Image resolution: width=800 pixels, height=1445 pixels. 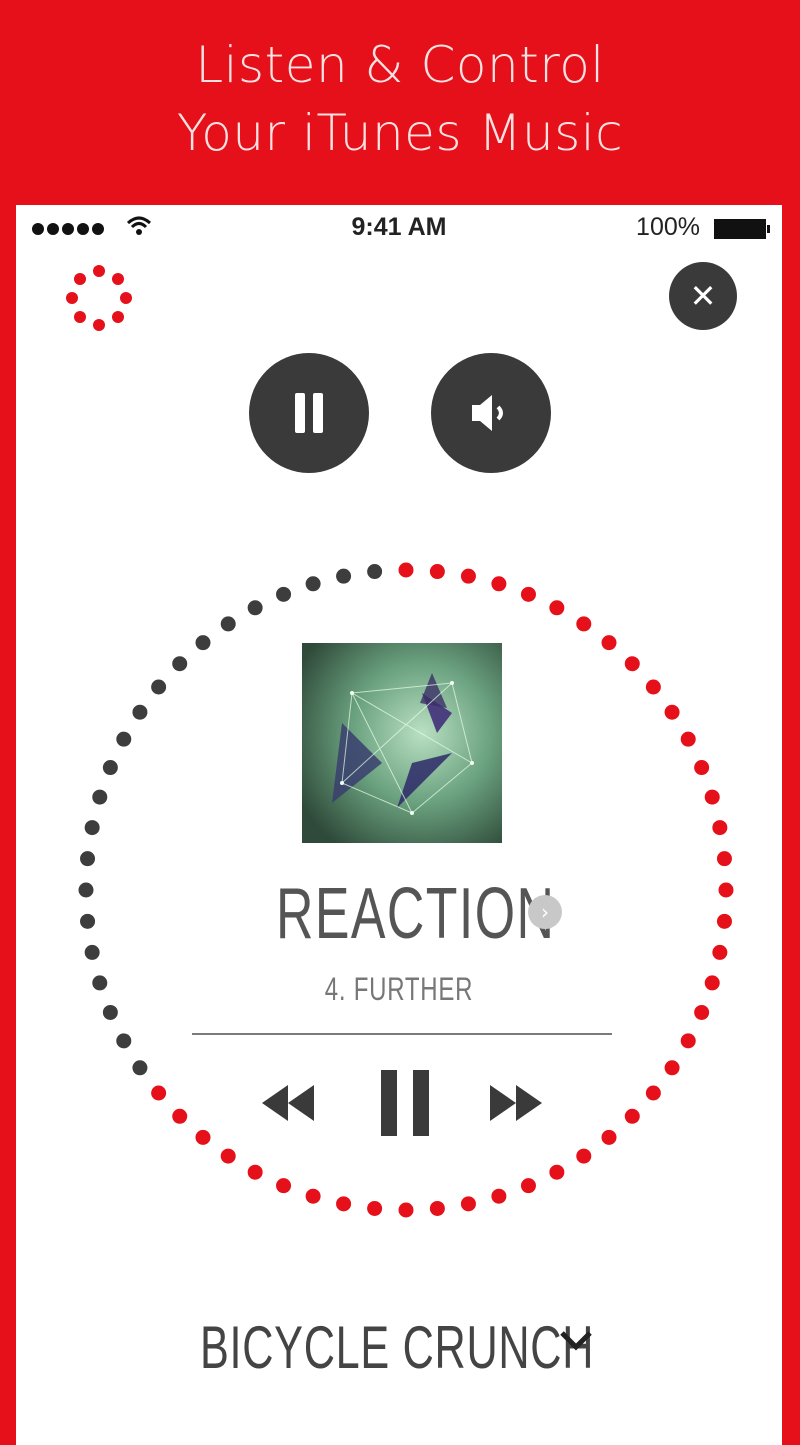 I want to click on rewind-button, so click(x=288, y=1103).